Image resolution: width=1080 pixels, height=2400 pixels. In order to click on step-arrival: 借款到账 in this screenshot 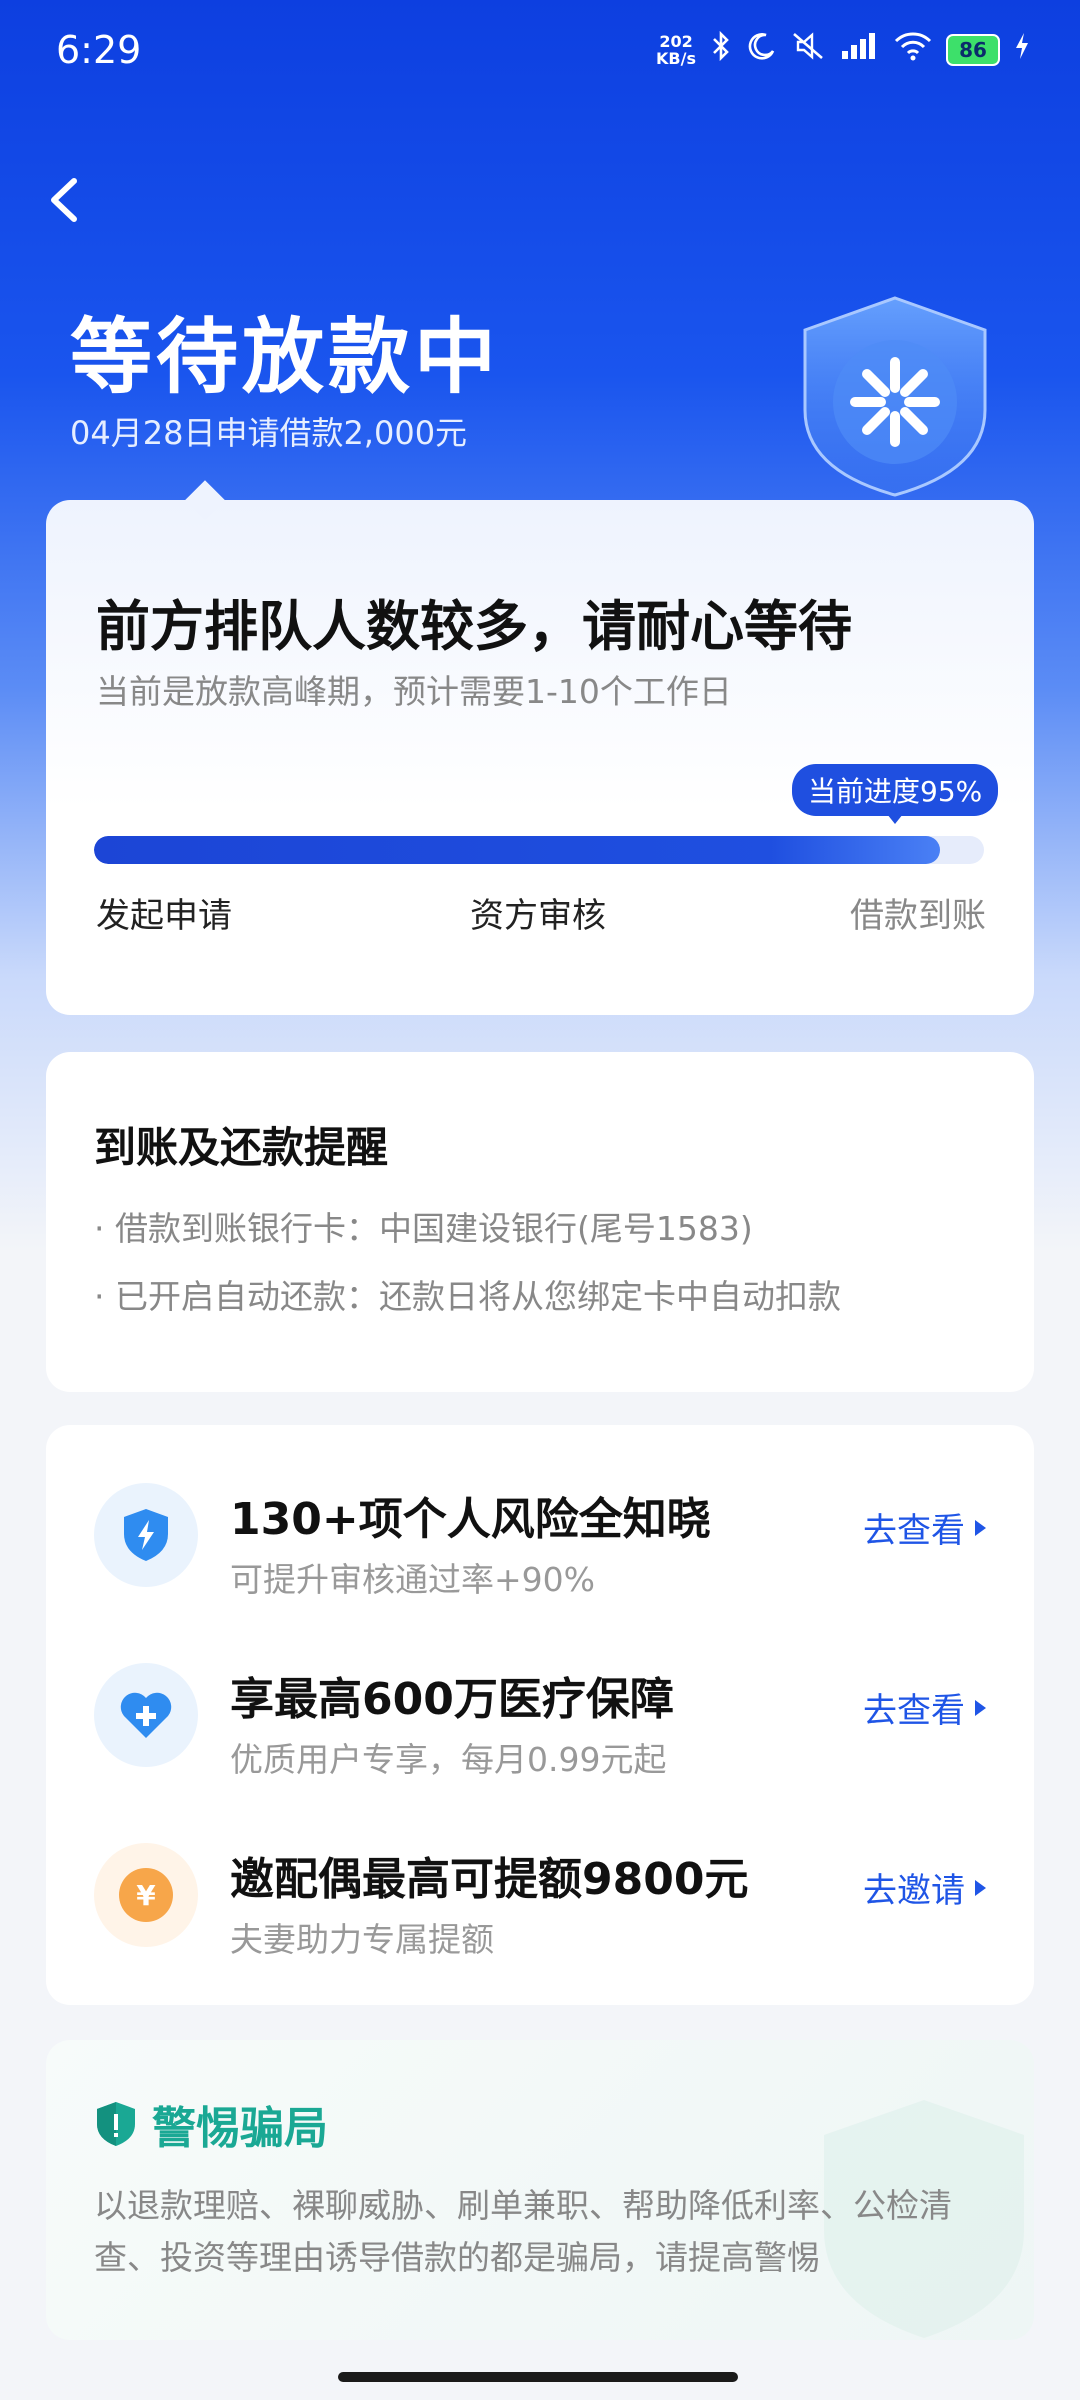, I will do `click(918, 916)`.